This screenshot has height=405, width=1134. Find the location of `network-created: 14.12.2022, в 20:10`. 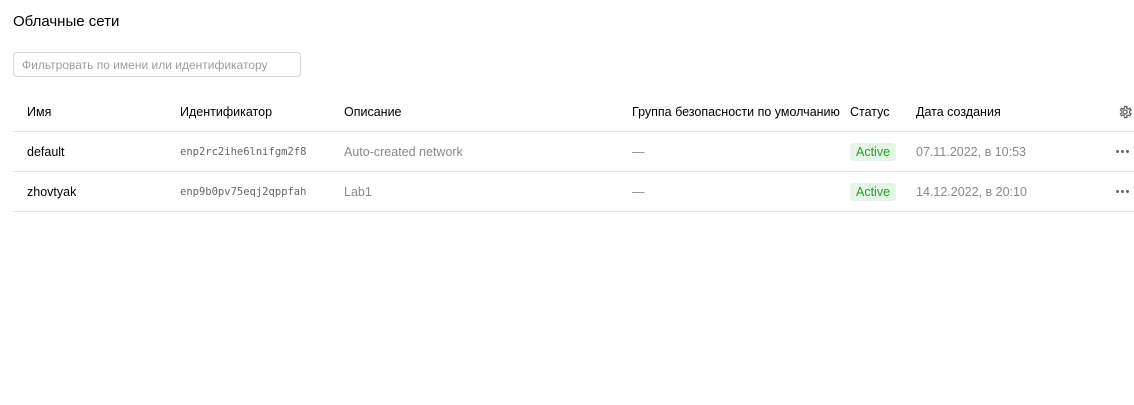

network-created: 14.12.2022, в 20:10 is located at coordinates (971, 191).